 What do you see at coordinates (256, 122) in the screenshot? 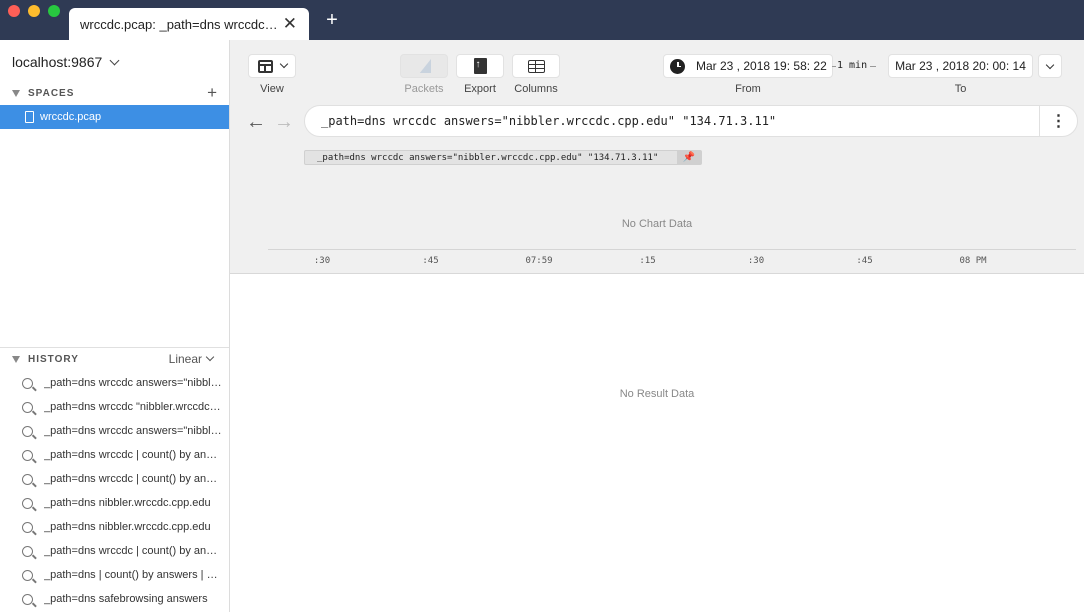
I see `back-arrow-icon: ←` at bounding box center [256, 122].